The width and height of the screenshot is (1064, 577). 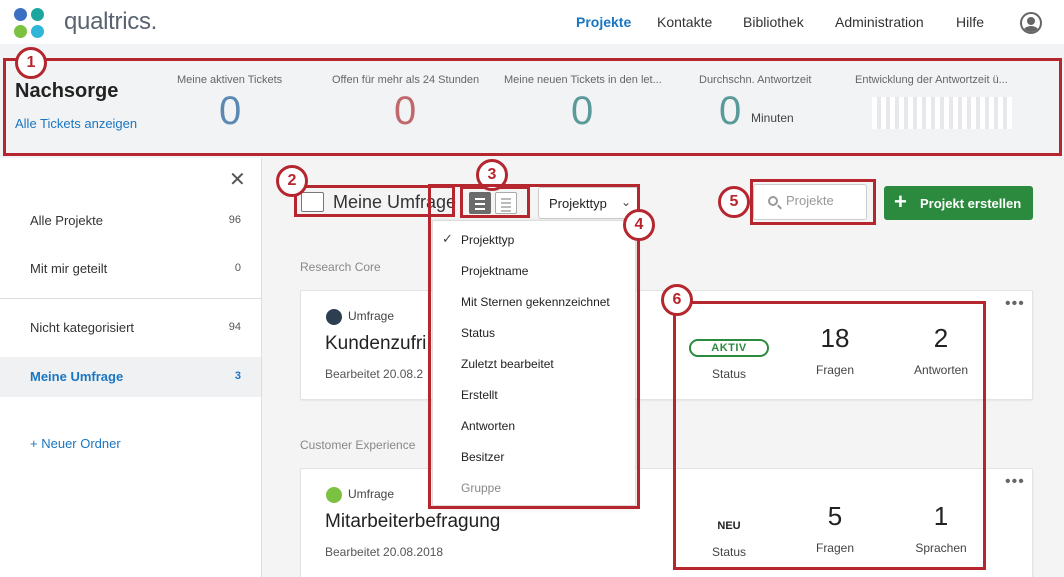 What do you see at coordinates (412, 522) in the screenshot?
I see `project-name: Mitarbeiterbefragung` at bounding box center [412, 522].